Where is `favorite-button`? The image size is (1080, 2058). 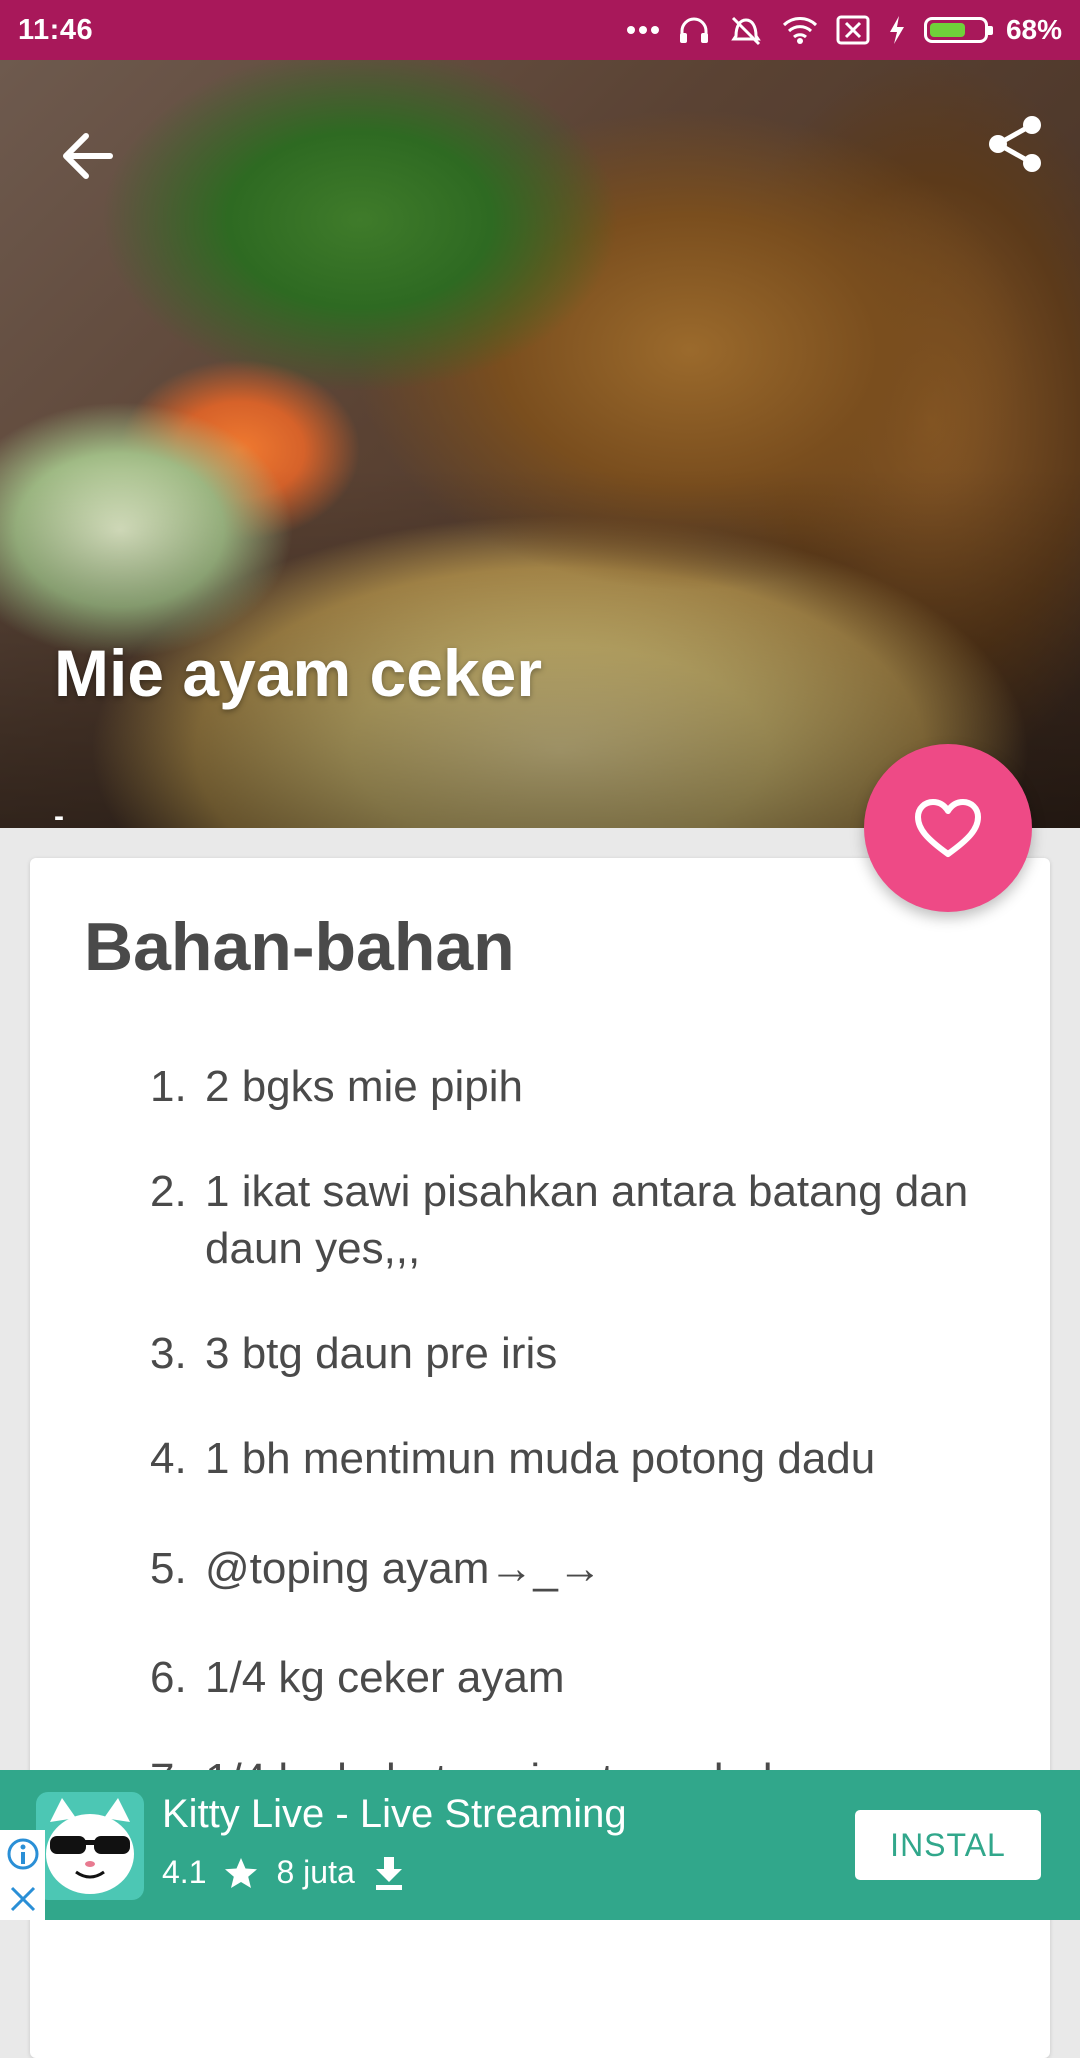 favorite-button is located at coordinates (948, 828).